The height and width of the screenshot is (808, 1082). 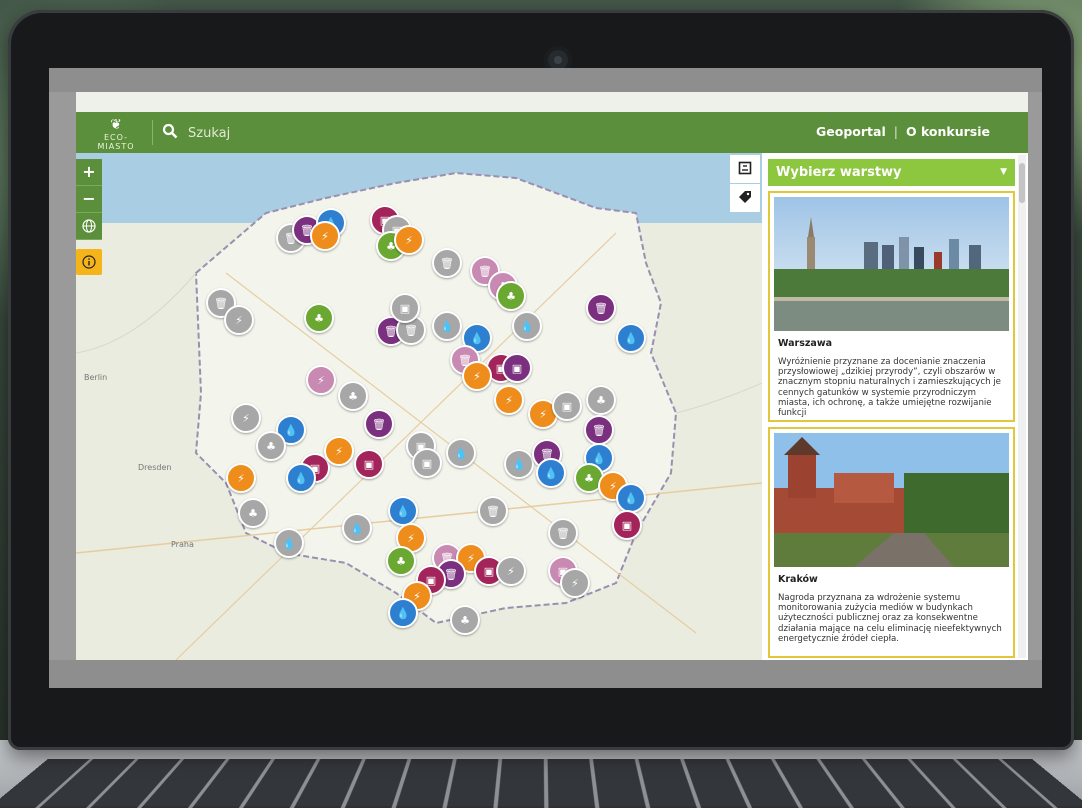 What do you see at coordinates (851, 131) in the screenshot?
I see `nav-geoportal: Geoportal` at bounding box center [851, 131].